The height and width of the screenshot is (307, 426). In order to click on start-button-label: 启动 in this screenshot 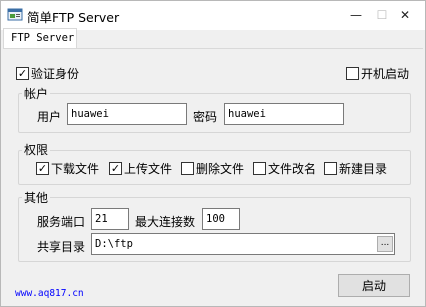, I will do `click(373, 286)`.